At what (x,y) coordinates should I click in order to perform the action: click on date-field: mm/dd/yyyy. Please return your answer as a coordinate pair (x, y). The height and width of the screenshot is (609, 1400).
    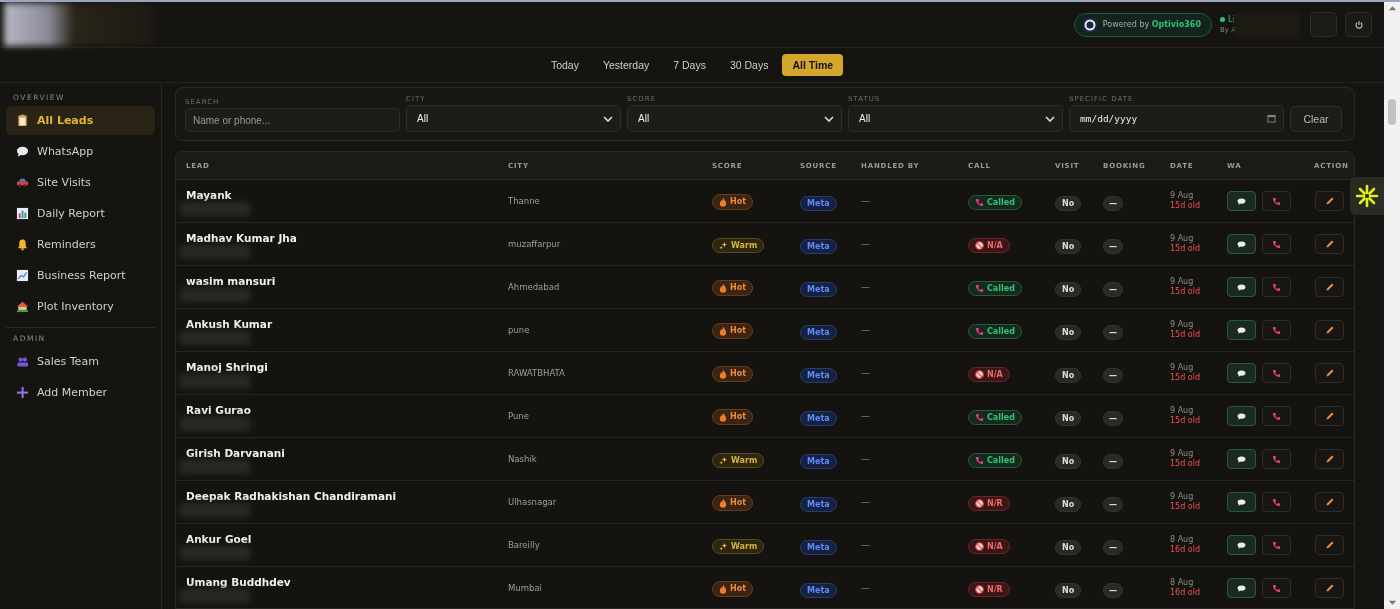
    Looking at the image, I should click on (1176, 118).